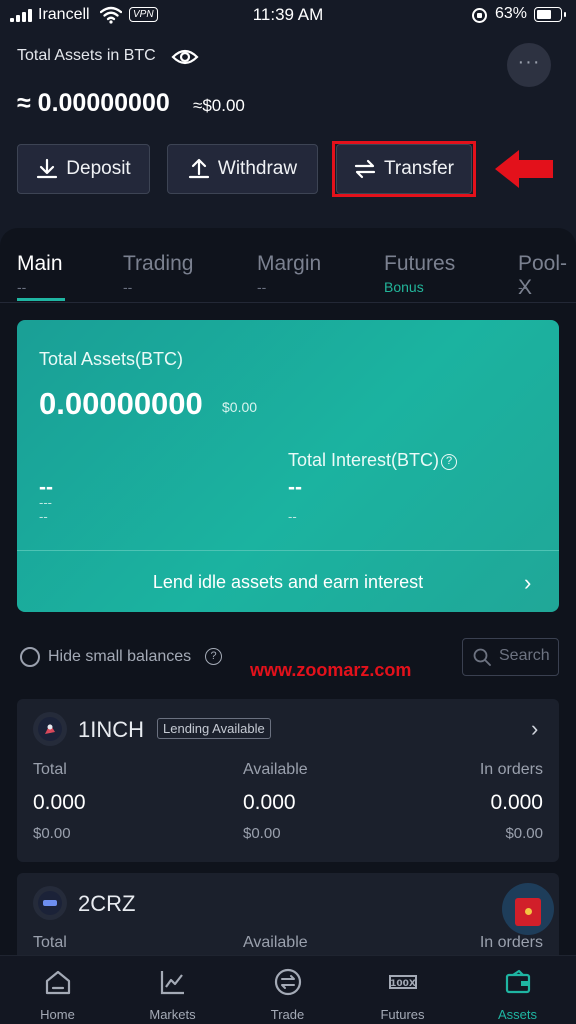 The height and width of the screenshot is (1024, 576). I want to click on status-bar: Irancell VPN 11:39 AM 63%, so click(288, 15).